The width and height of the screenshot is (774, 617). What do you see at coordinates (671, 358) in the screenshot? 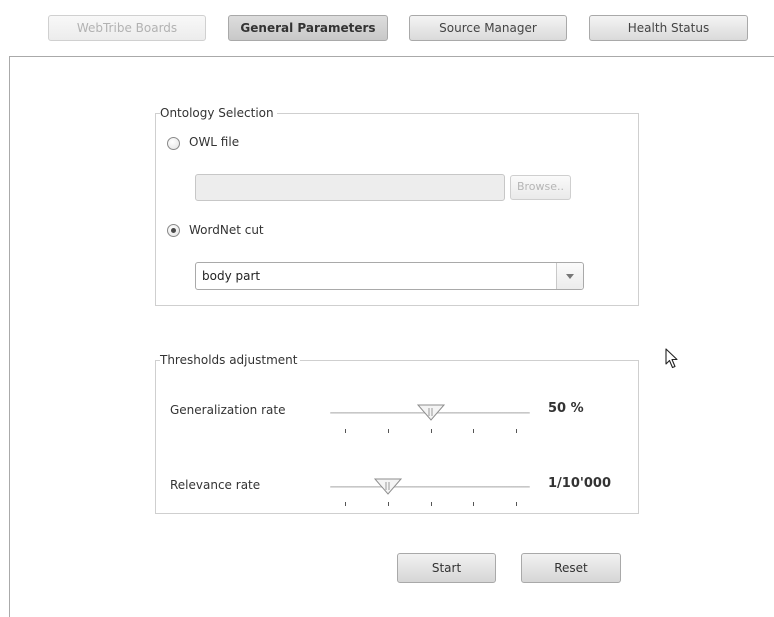
I see `mouse-pointer-icon` at bounding box center [671, 358].